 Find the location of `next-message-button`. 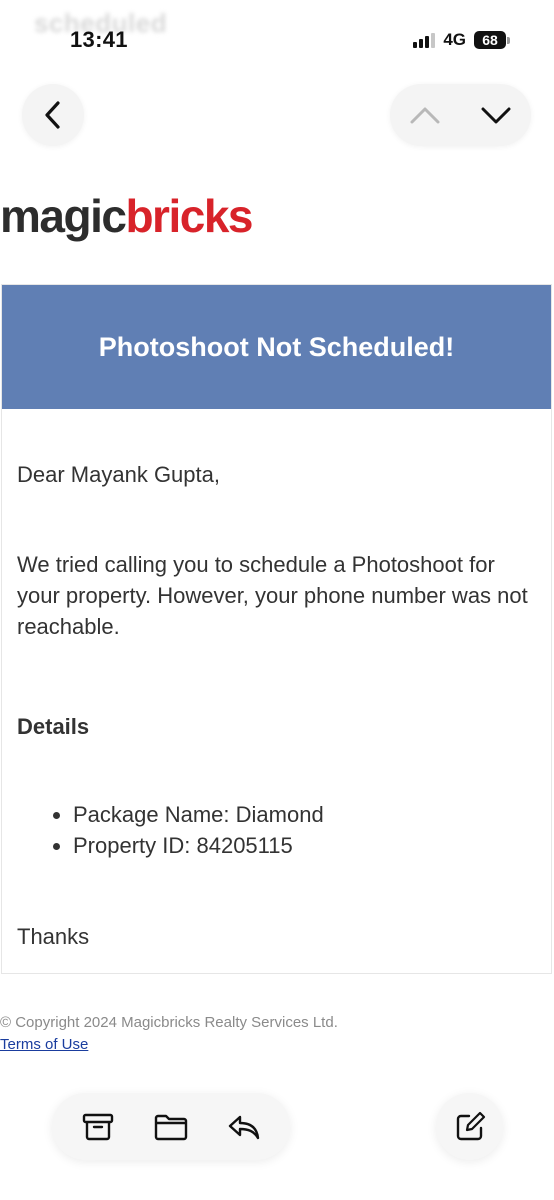

next-message-button is located at coordinates (496, 115).